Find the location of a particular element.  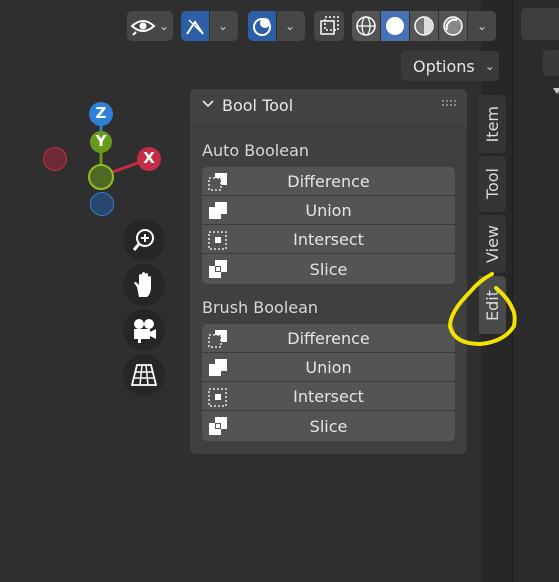

x-axis-label: X is located at coordinates (149, 158).